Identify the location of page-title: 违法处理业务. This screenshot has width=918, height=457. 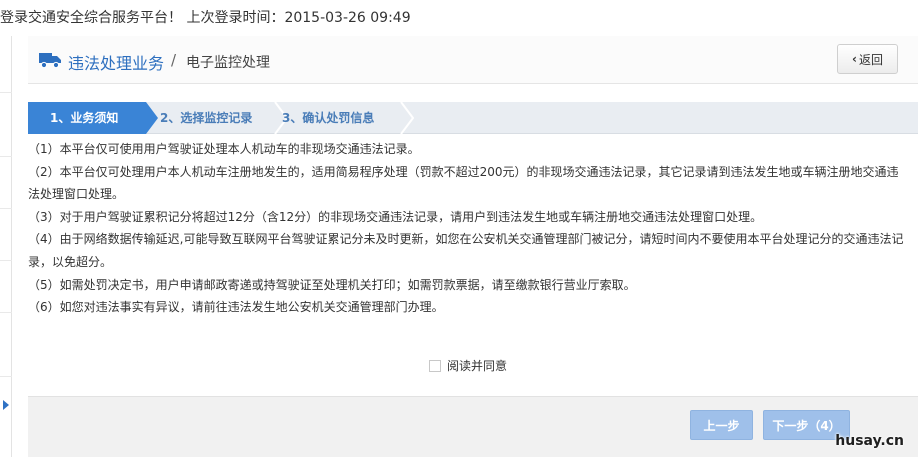
(116, 63).